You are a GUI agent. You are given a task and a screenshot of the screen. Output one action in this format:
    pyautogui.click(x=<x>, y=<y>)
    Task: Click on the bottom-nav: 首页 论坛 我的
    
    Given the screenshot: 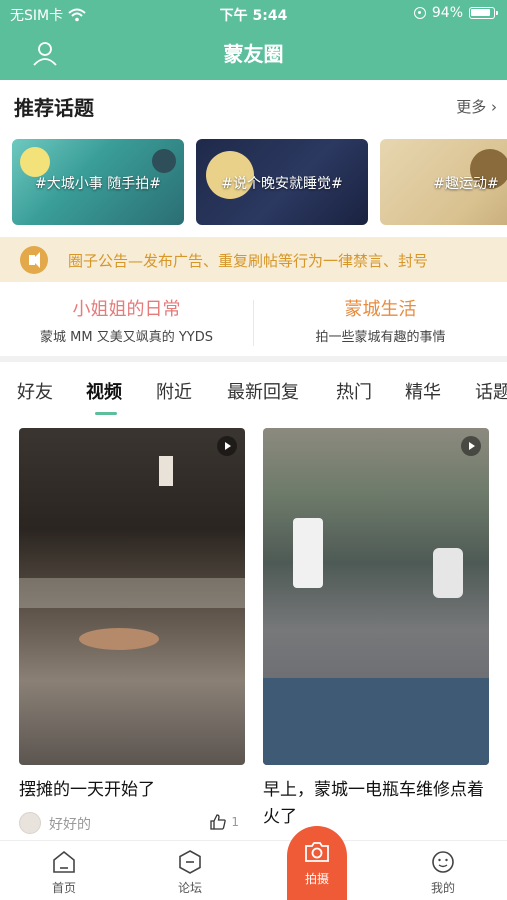 What is the action you would take?
    pyautogui.click(x=253, y=870)
    